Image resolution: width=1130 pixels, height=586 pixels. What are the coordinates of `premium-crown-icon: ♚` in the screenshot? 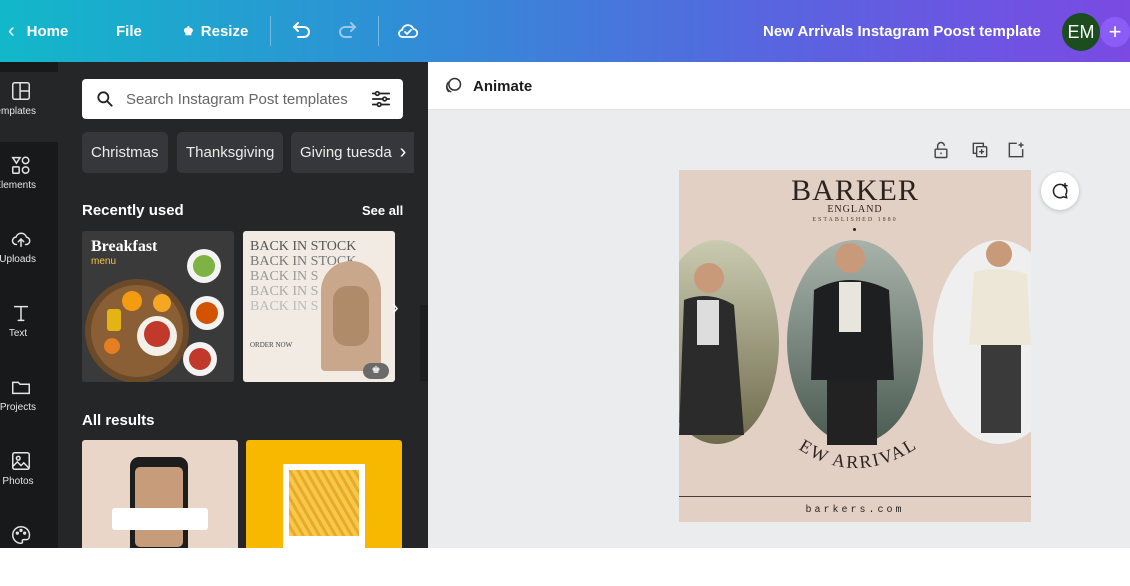 It's located at (376, 371).